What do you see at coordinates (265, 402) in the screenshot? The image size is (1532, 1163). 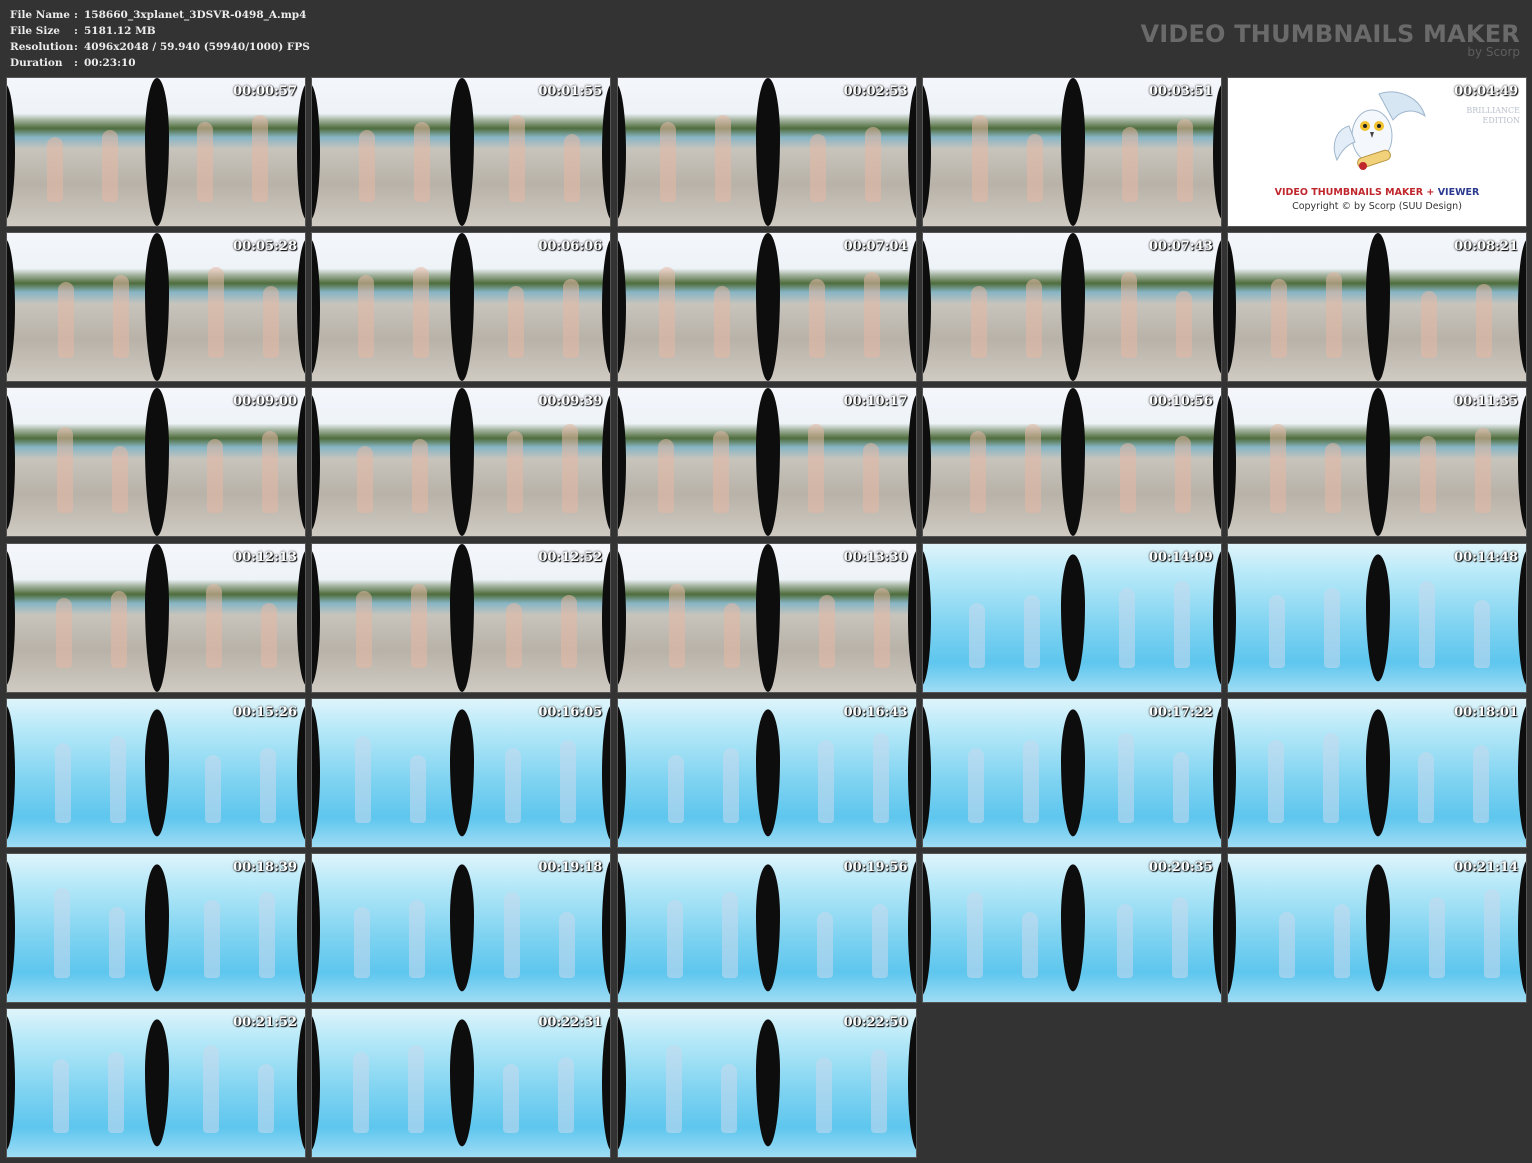 I see `timestamp-label: 00:09:00` at bounding box center [265, 402].